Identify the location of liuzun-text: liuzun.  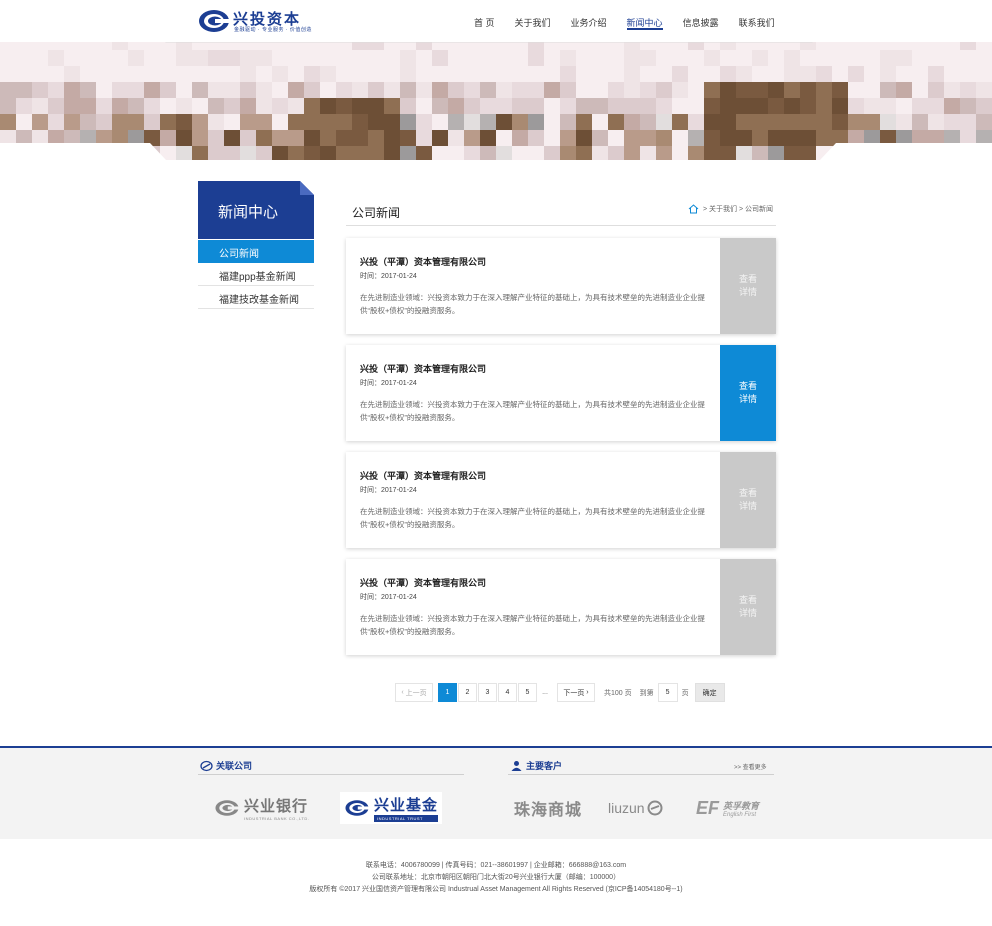
(626, 808).